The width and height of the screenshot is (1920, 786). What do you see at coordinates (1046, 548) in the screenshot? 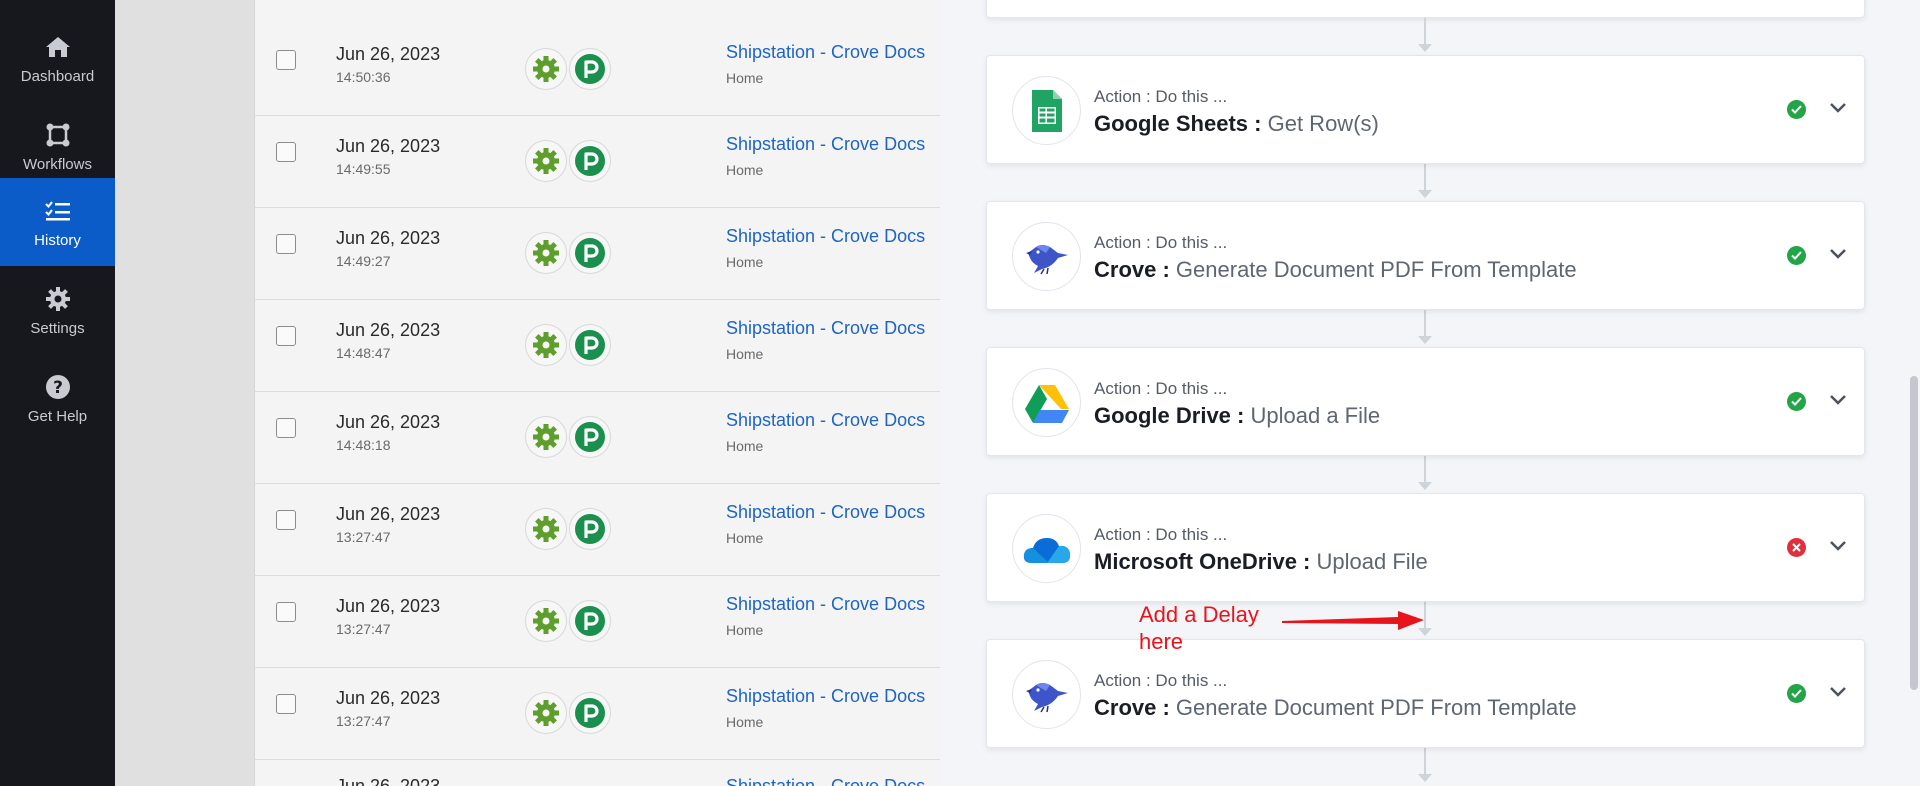
I see `onedrive-icon` at bounding box center [1046, 548].